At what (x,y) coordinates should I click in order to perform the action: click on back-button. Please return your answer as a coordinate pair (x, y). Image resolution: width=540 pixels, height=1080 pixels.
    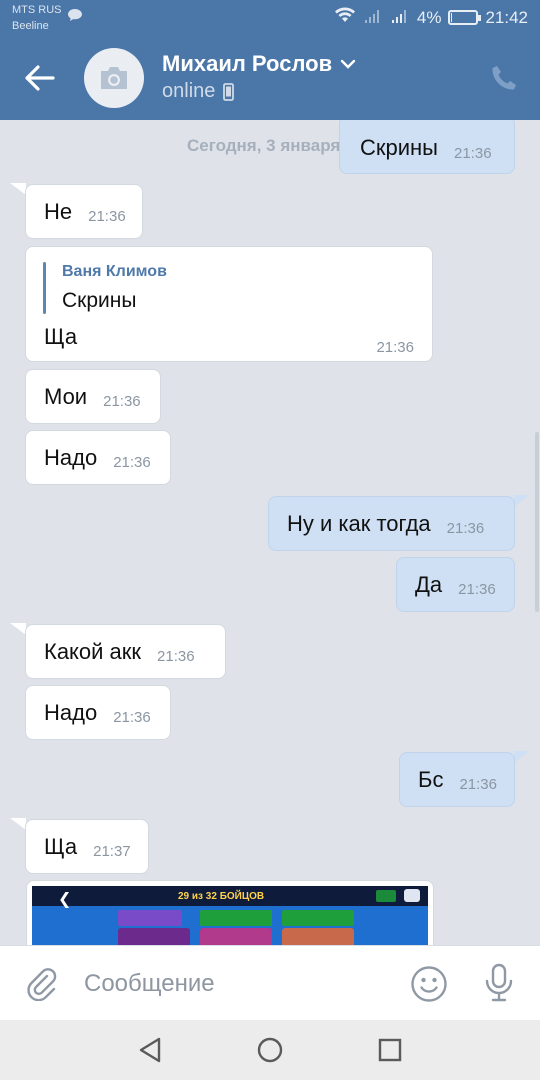
    Looking at the image, I should click on (40, 78).